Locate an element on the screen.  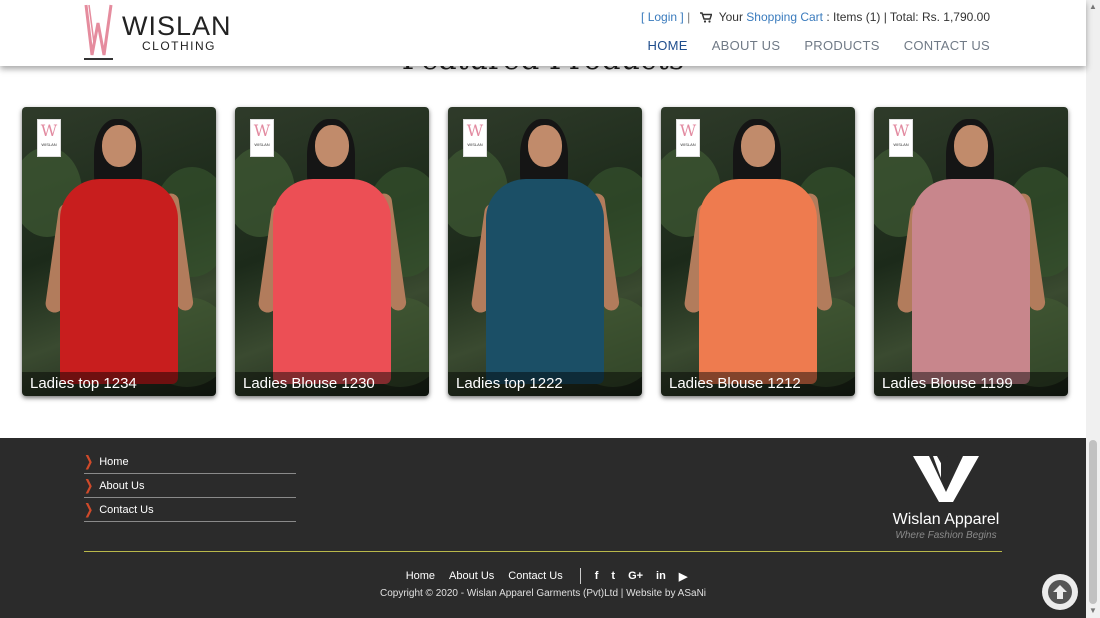
footer-link-home: ❯ Home is located at coordinates (190, 462).